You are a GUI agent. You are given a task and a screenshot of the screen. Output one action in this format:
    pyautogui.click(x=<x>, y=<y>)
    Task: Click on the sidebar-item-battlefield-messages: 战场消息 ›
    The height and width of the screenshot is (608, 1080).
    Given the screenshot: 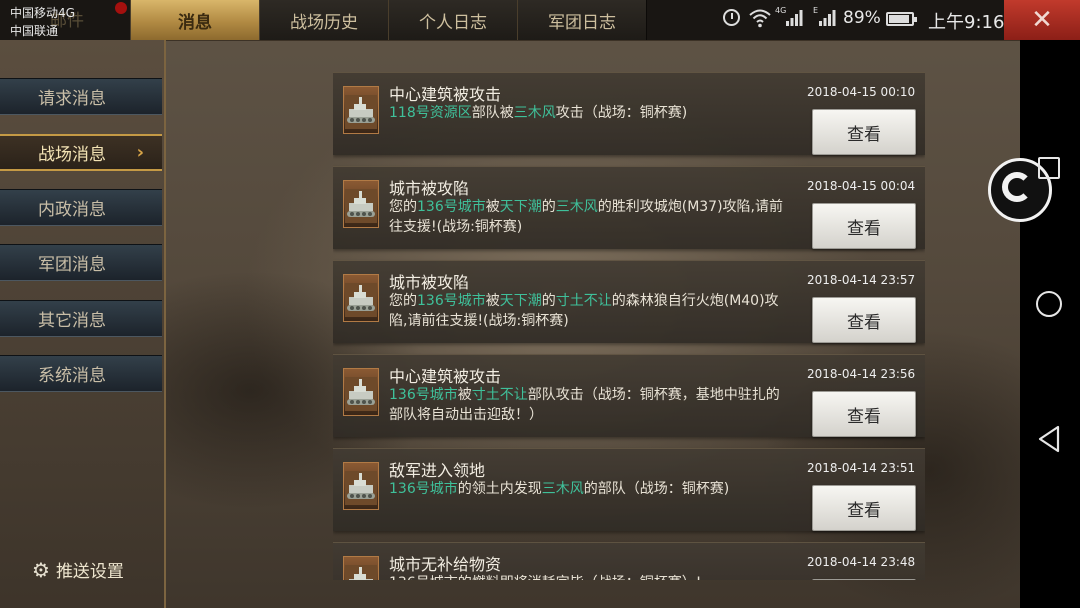 What is the action you would take?
    pyautogui.click(x=81, y=152)
    